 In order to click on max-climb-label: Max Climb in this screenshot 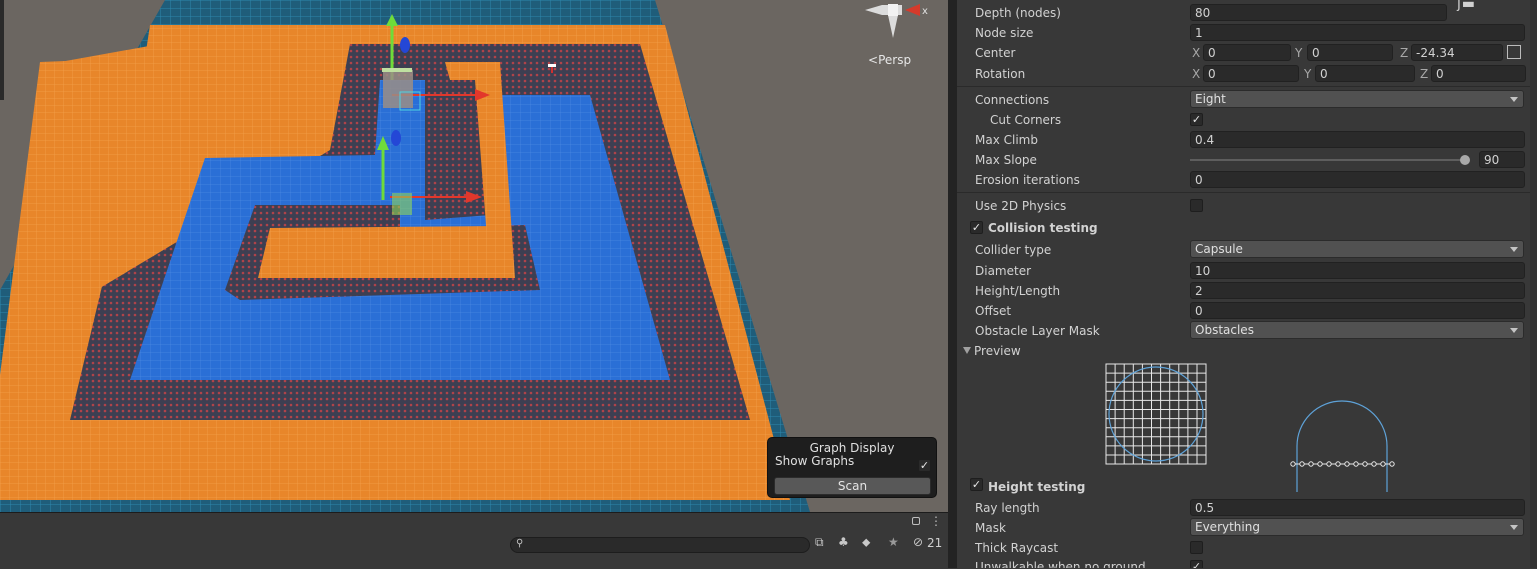, I will do `click(1006, 140)`.